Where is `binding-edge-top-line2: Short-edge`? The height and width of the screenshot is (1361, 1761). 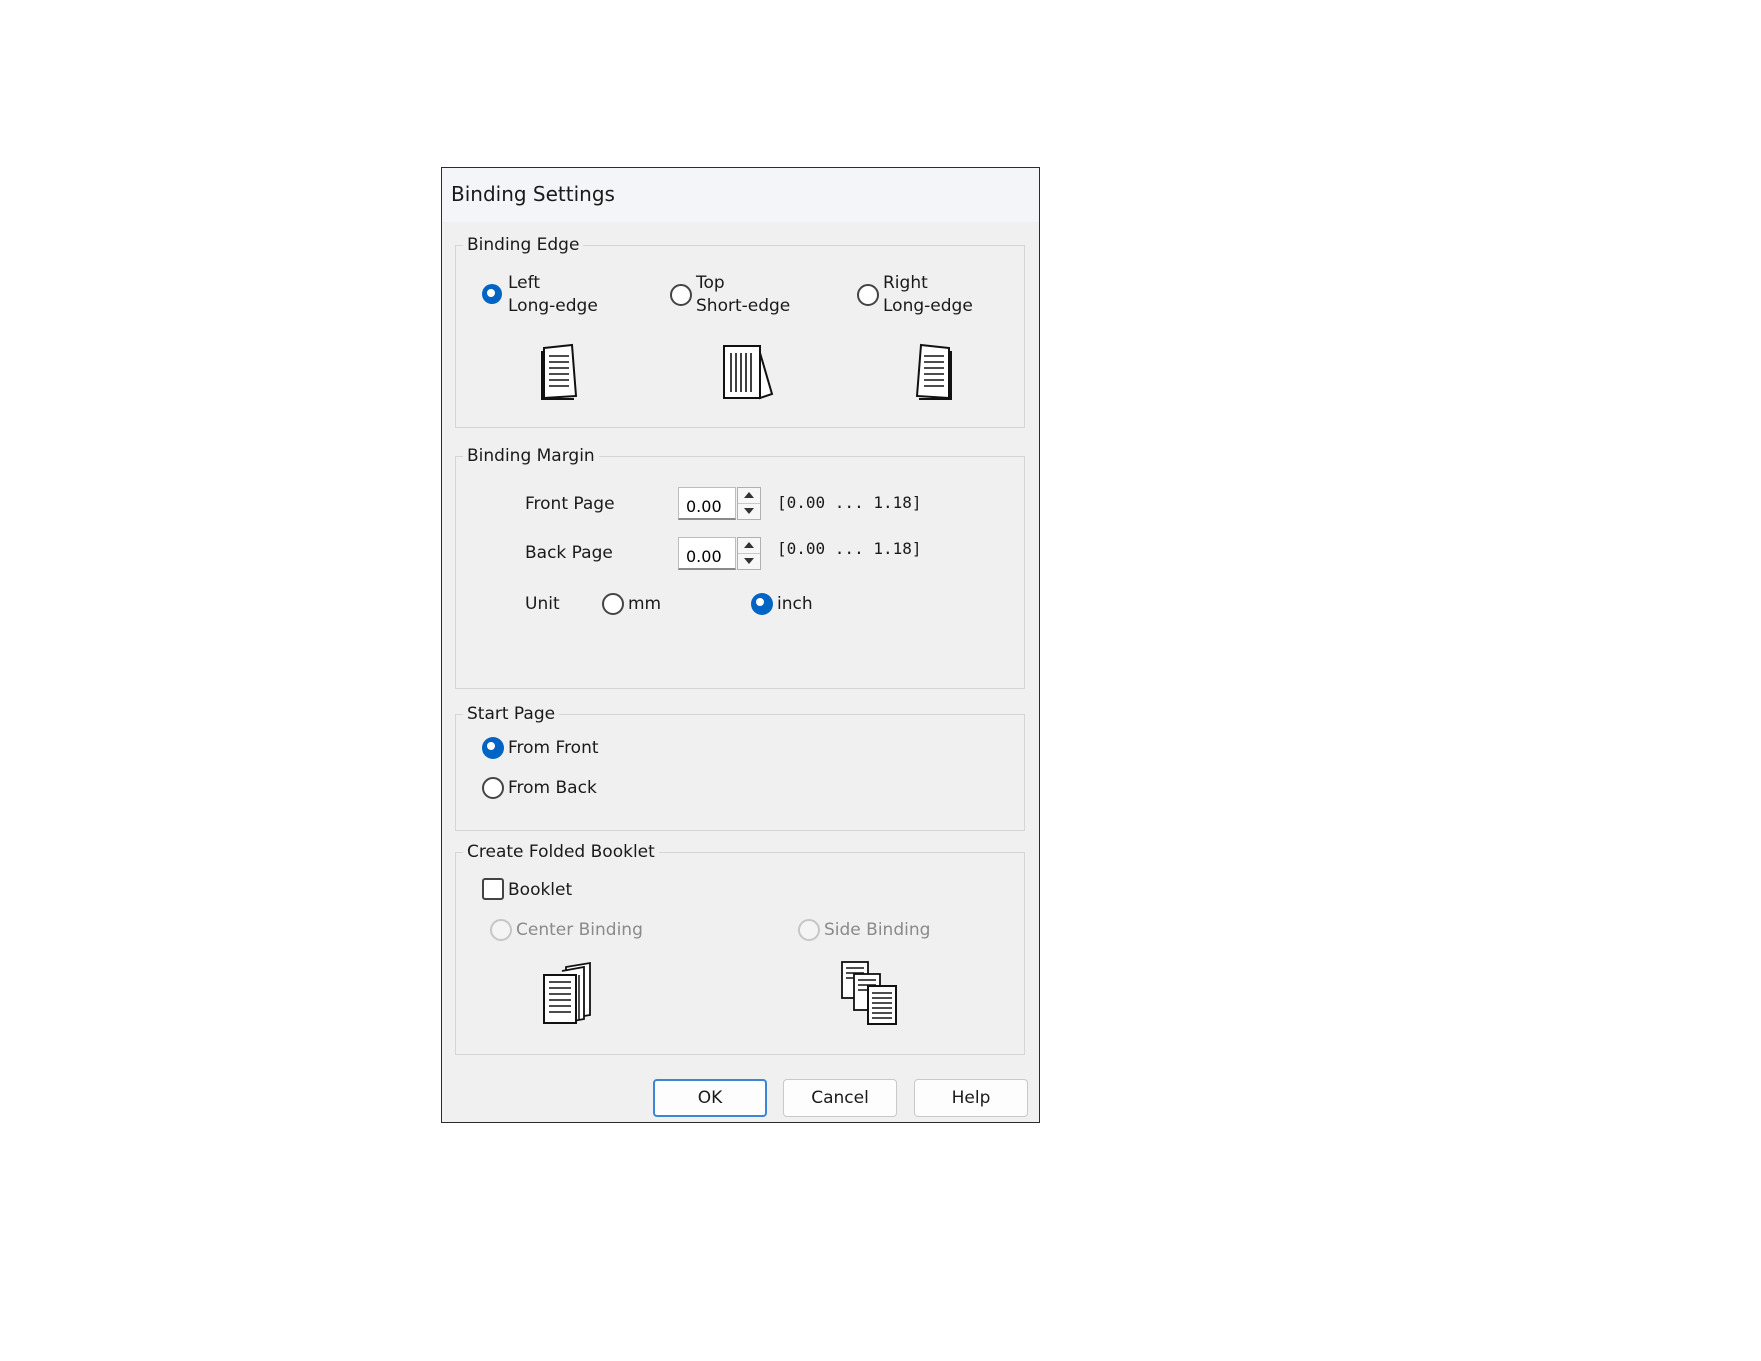
binding-edge-top-line2: Short-edge is located at coordinates (743, 306).